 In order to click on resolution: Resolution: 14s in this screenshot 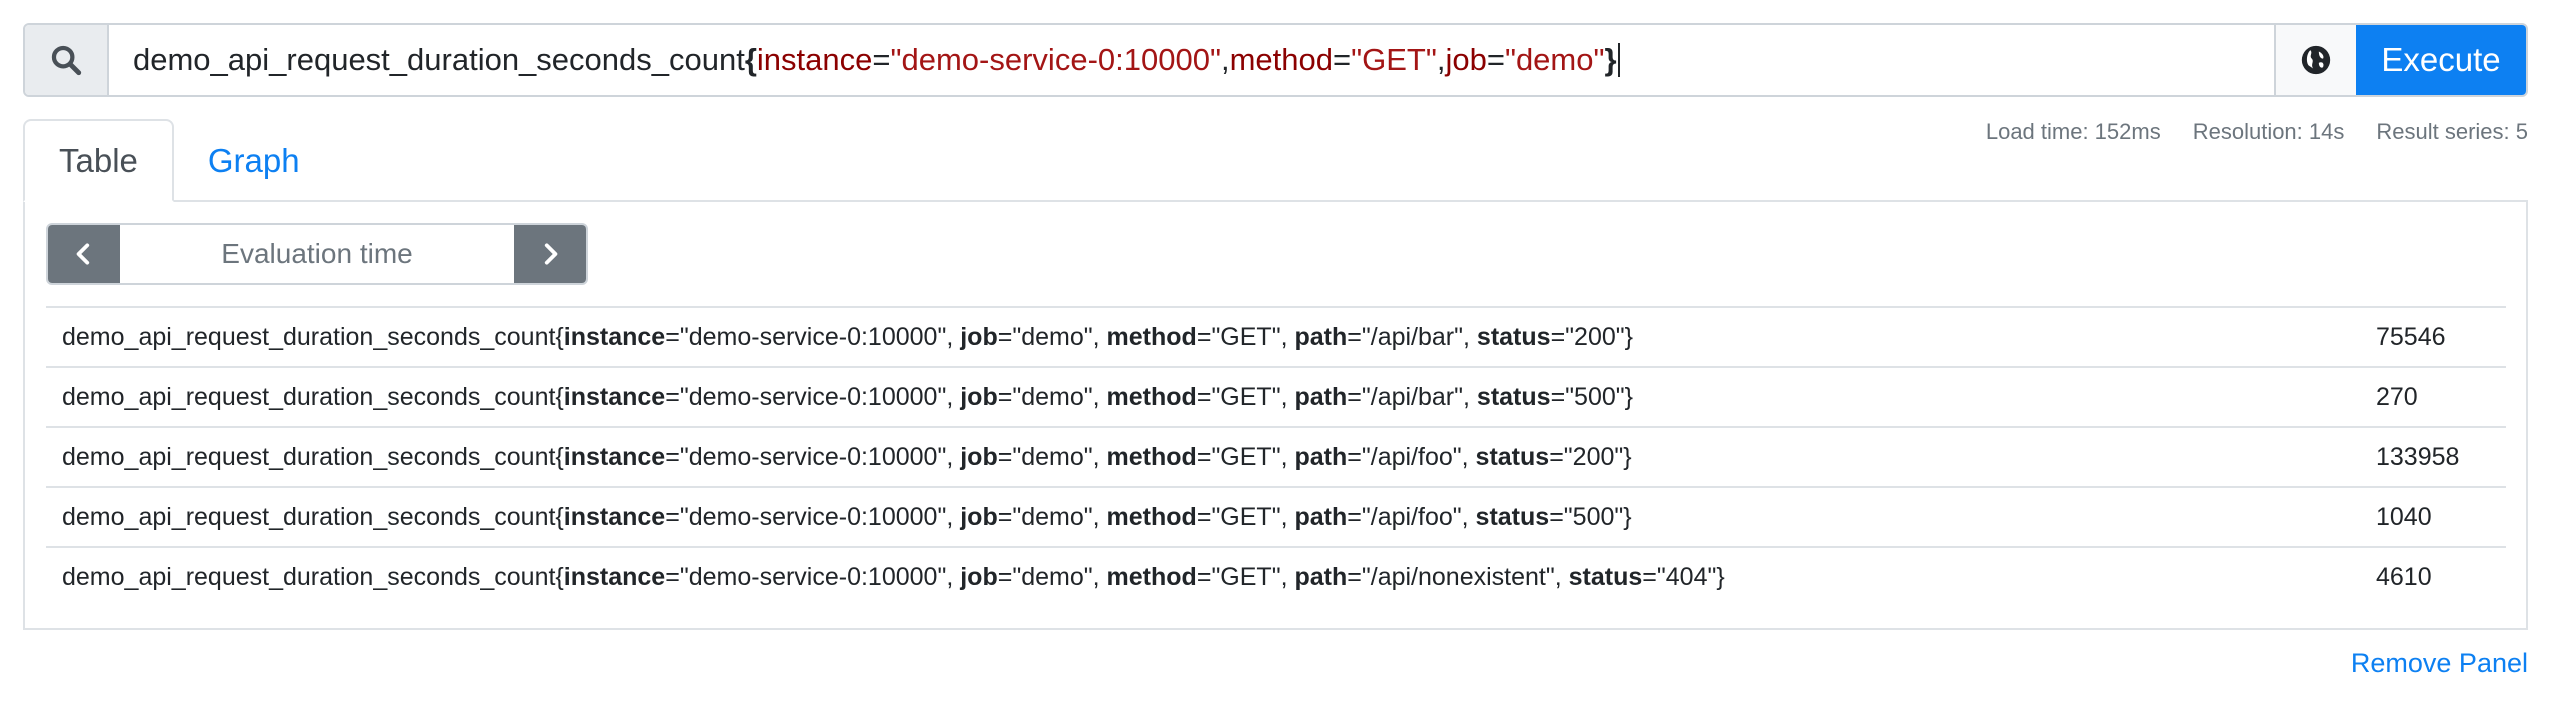, I will do `click(2268, 131)`.